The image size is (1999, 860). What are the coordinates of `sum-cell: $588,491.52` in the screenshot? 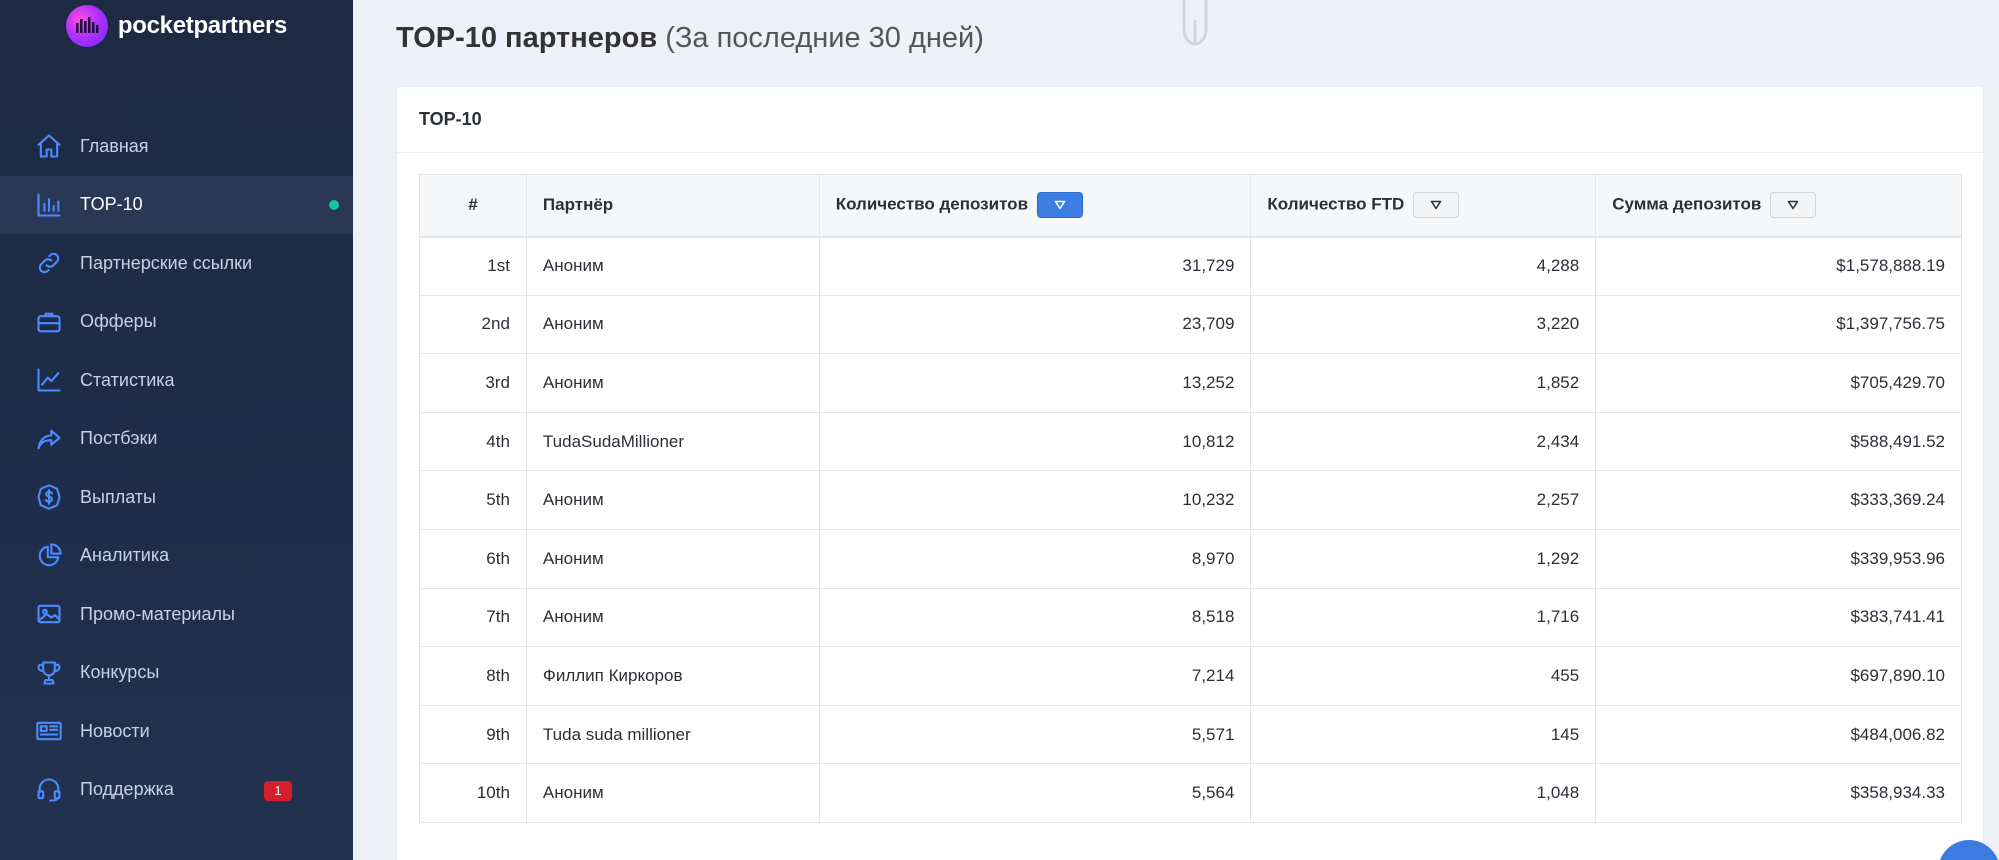 It's located at (1778, 441).